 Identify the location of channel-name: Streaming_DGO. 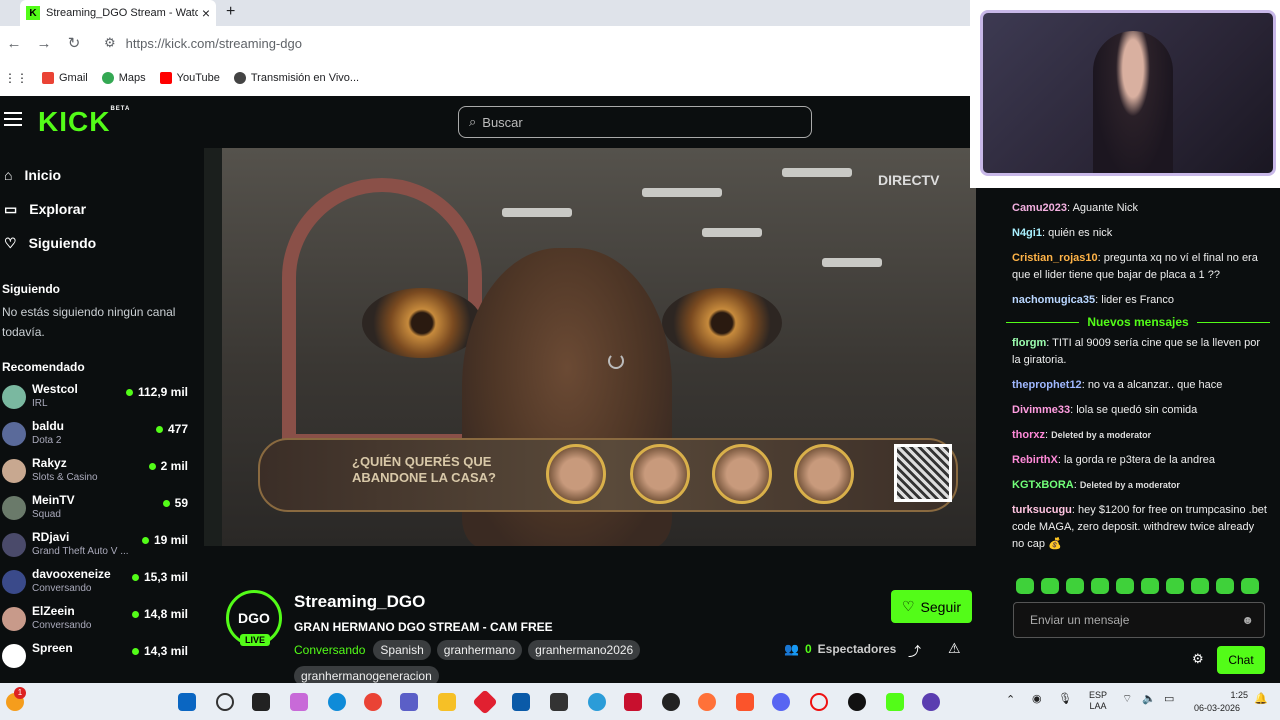
(359, 602).